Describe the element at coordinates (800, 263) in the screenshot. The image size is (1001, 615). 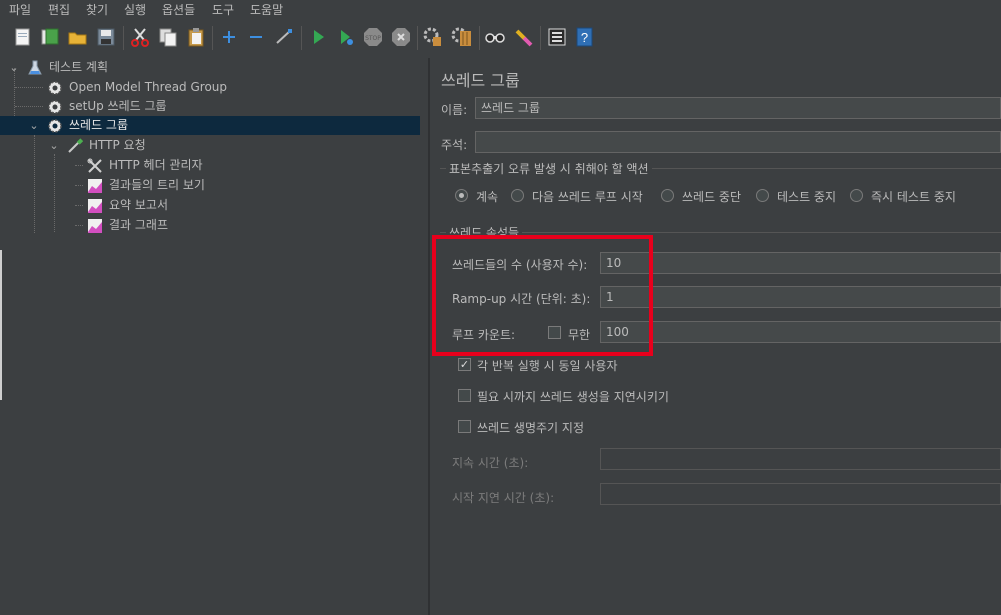
I see `thread-count-input: 10` at that location.